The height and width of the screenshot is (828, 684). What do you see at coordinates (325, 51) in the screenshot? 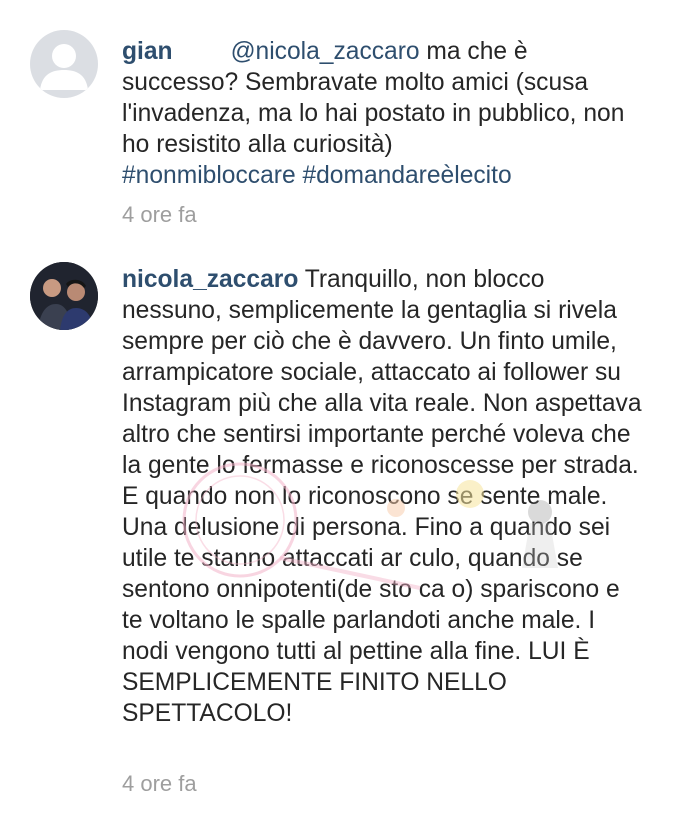
I see `comment-mention: @nicola_zaccaro` at bounding box center [325, 51].